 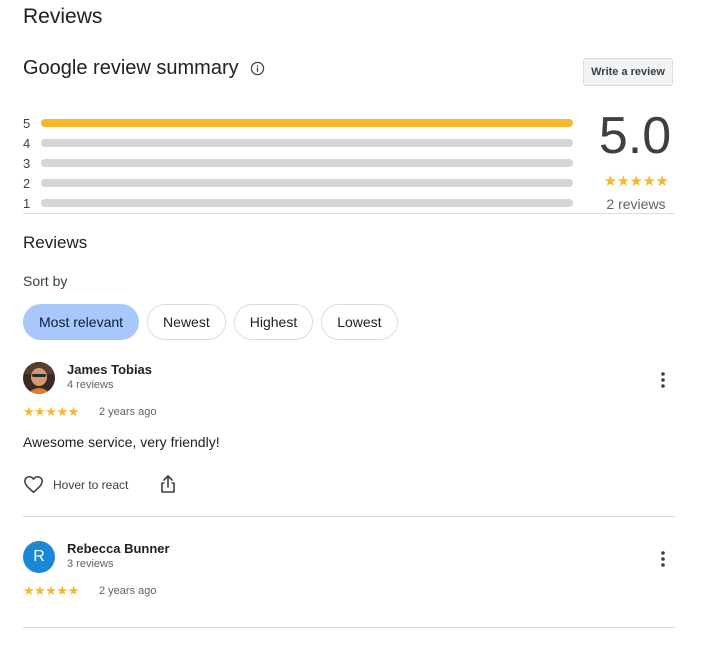 I want to click on sort-chip-lowest: Lowest, so click(x=359, y=322).